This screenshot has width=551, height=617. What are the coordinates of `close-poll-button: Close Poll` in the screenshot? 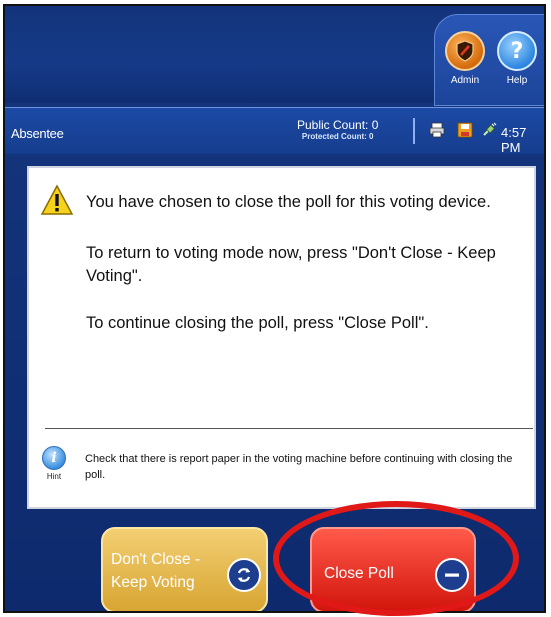 It's located at (393, 569).